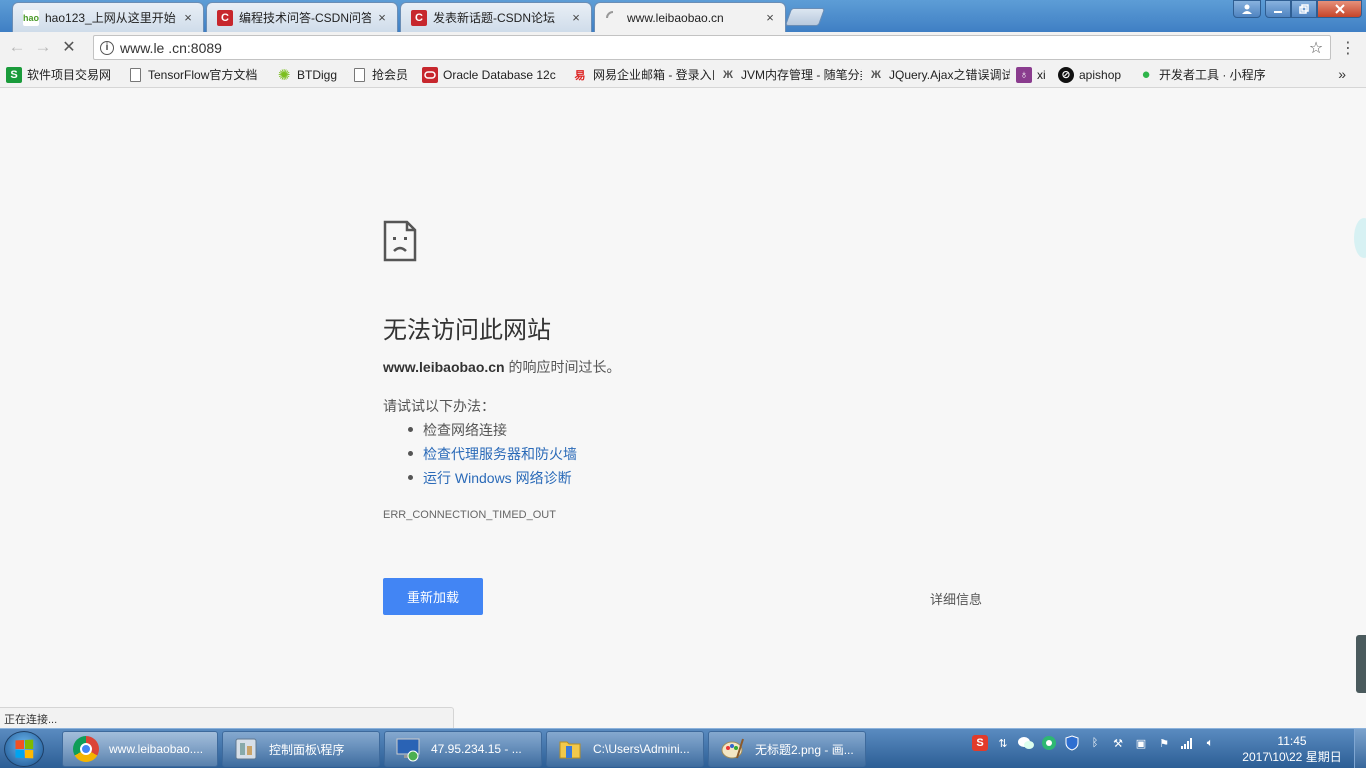  I want to click on error-code: ERR_CONNECTION_TIMED_OUT, so click(469, 515).